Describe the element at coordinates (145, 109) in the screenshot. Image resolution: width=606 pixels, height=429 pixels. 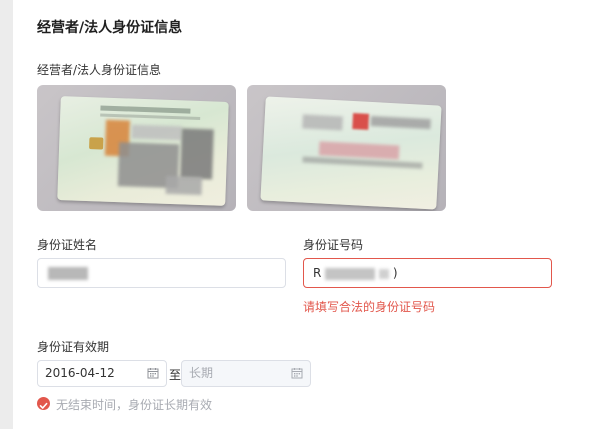
I see `card-header-text` at that location.